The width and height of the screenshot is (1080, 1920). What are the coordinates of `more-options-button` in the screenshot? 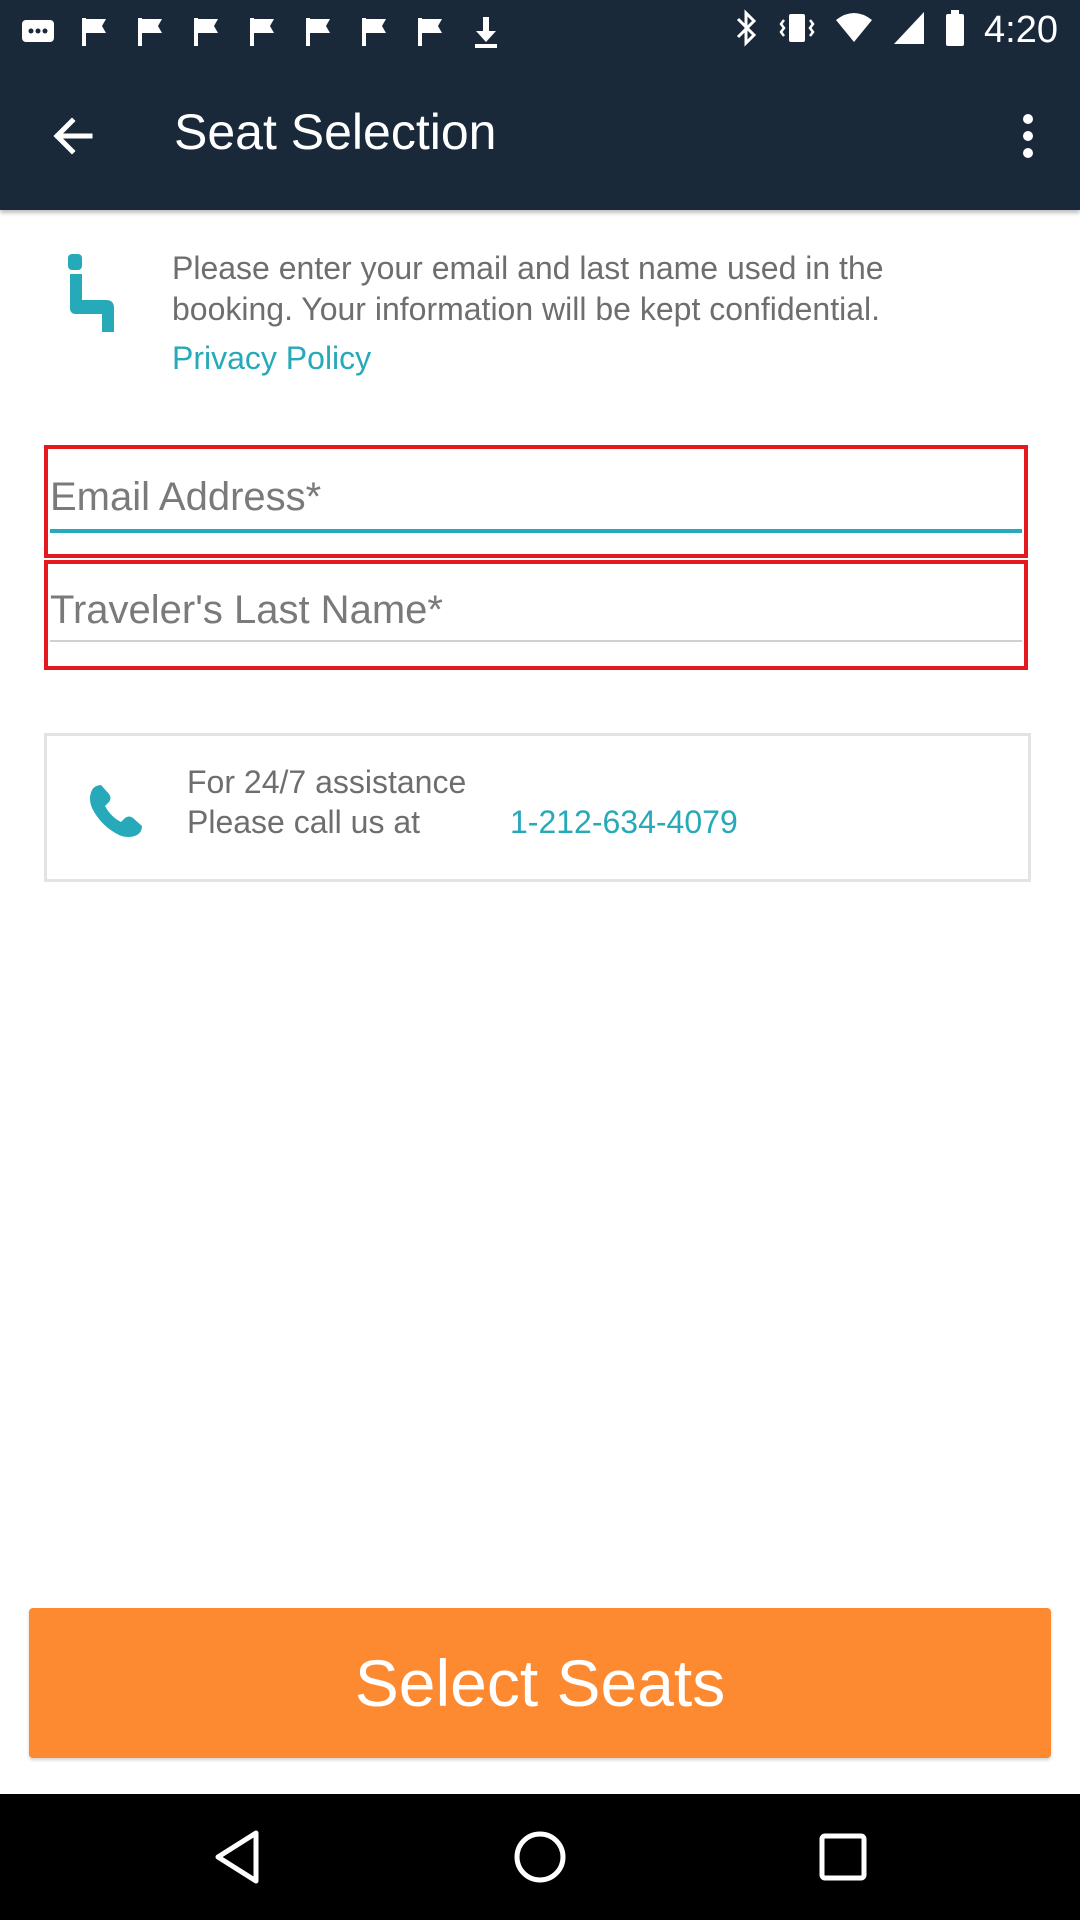 It's located at (1028, 136).